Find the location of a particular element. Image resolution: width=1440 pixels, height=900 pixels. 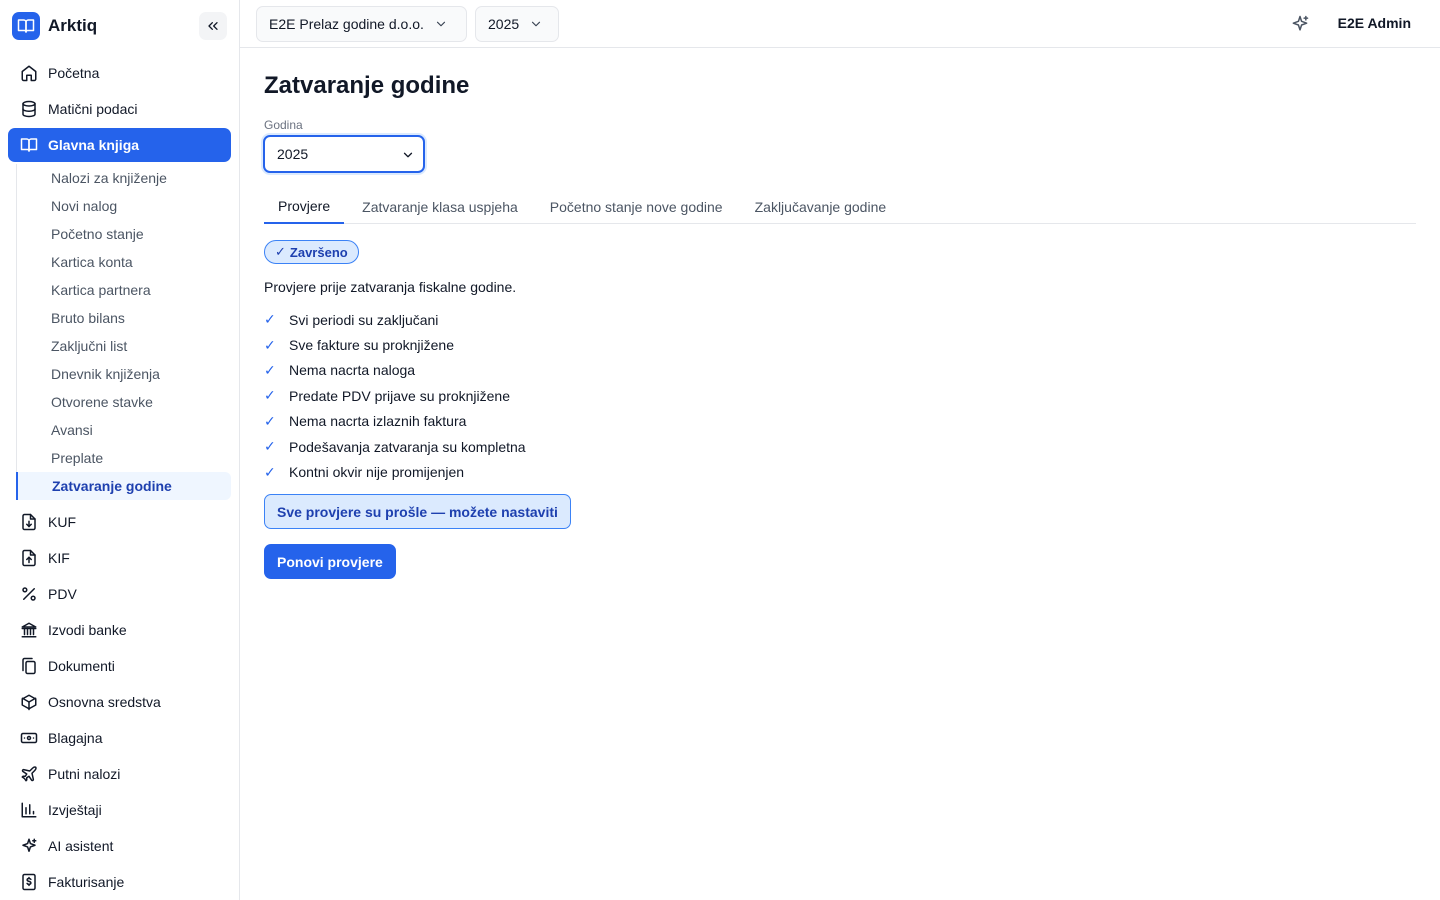

sidebar-item-izvodi-banke: Izvodi banke is located at coordinates (119, 630).